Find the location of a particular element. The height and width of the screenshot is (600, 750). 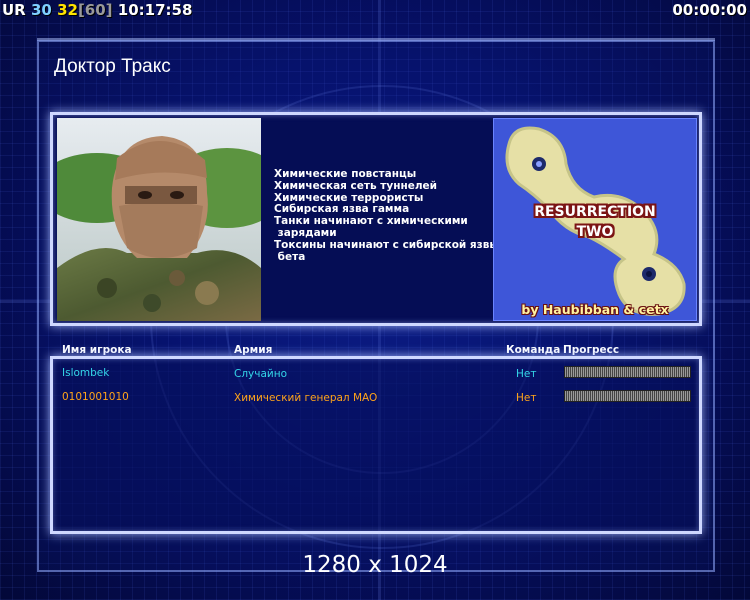

header-team: Команда is located at coordinates (533, 350).